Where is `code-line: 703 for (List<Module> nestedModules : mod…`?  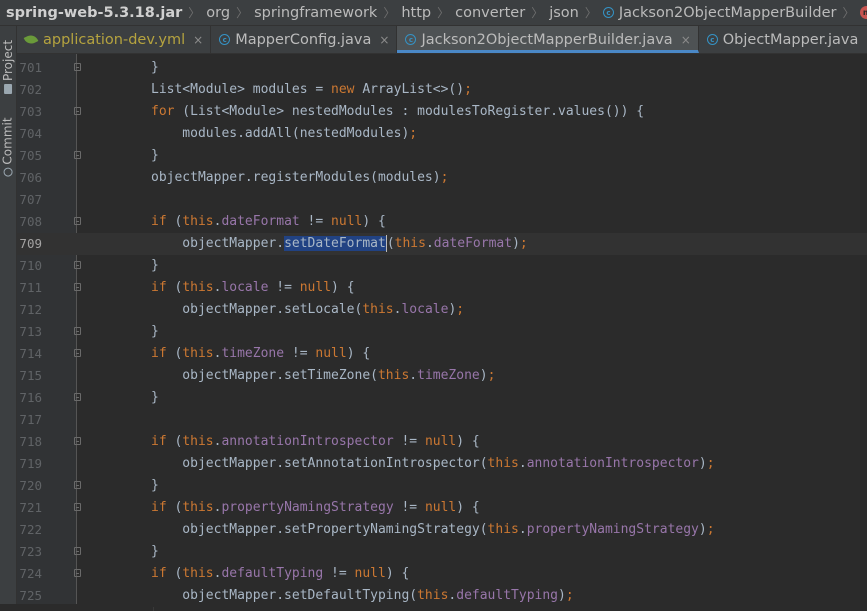 code-line: 703 for (List<Module> nestedModules : mod… is located at coordinates (442, 112).